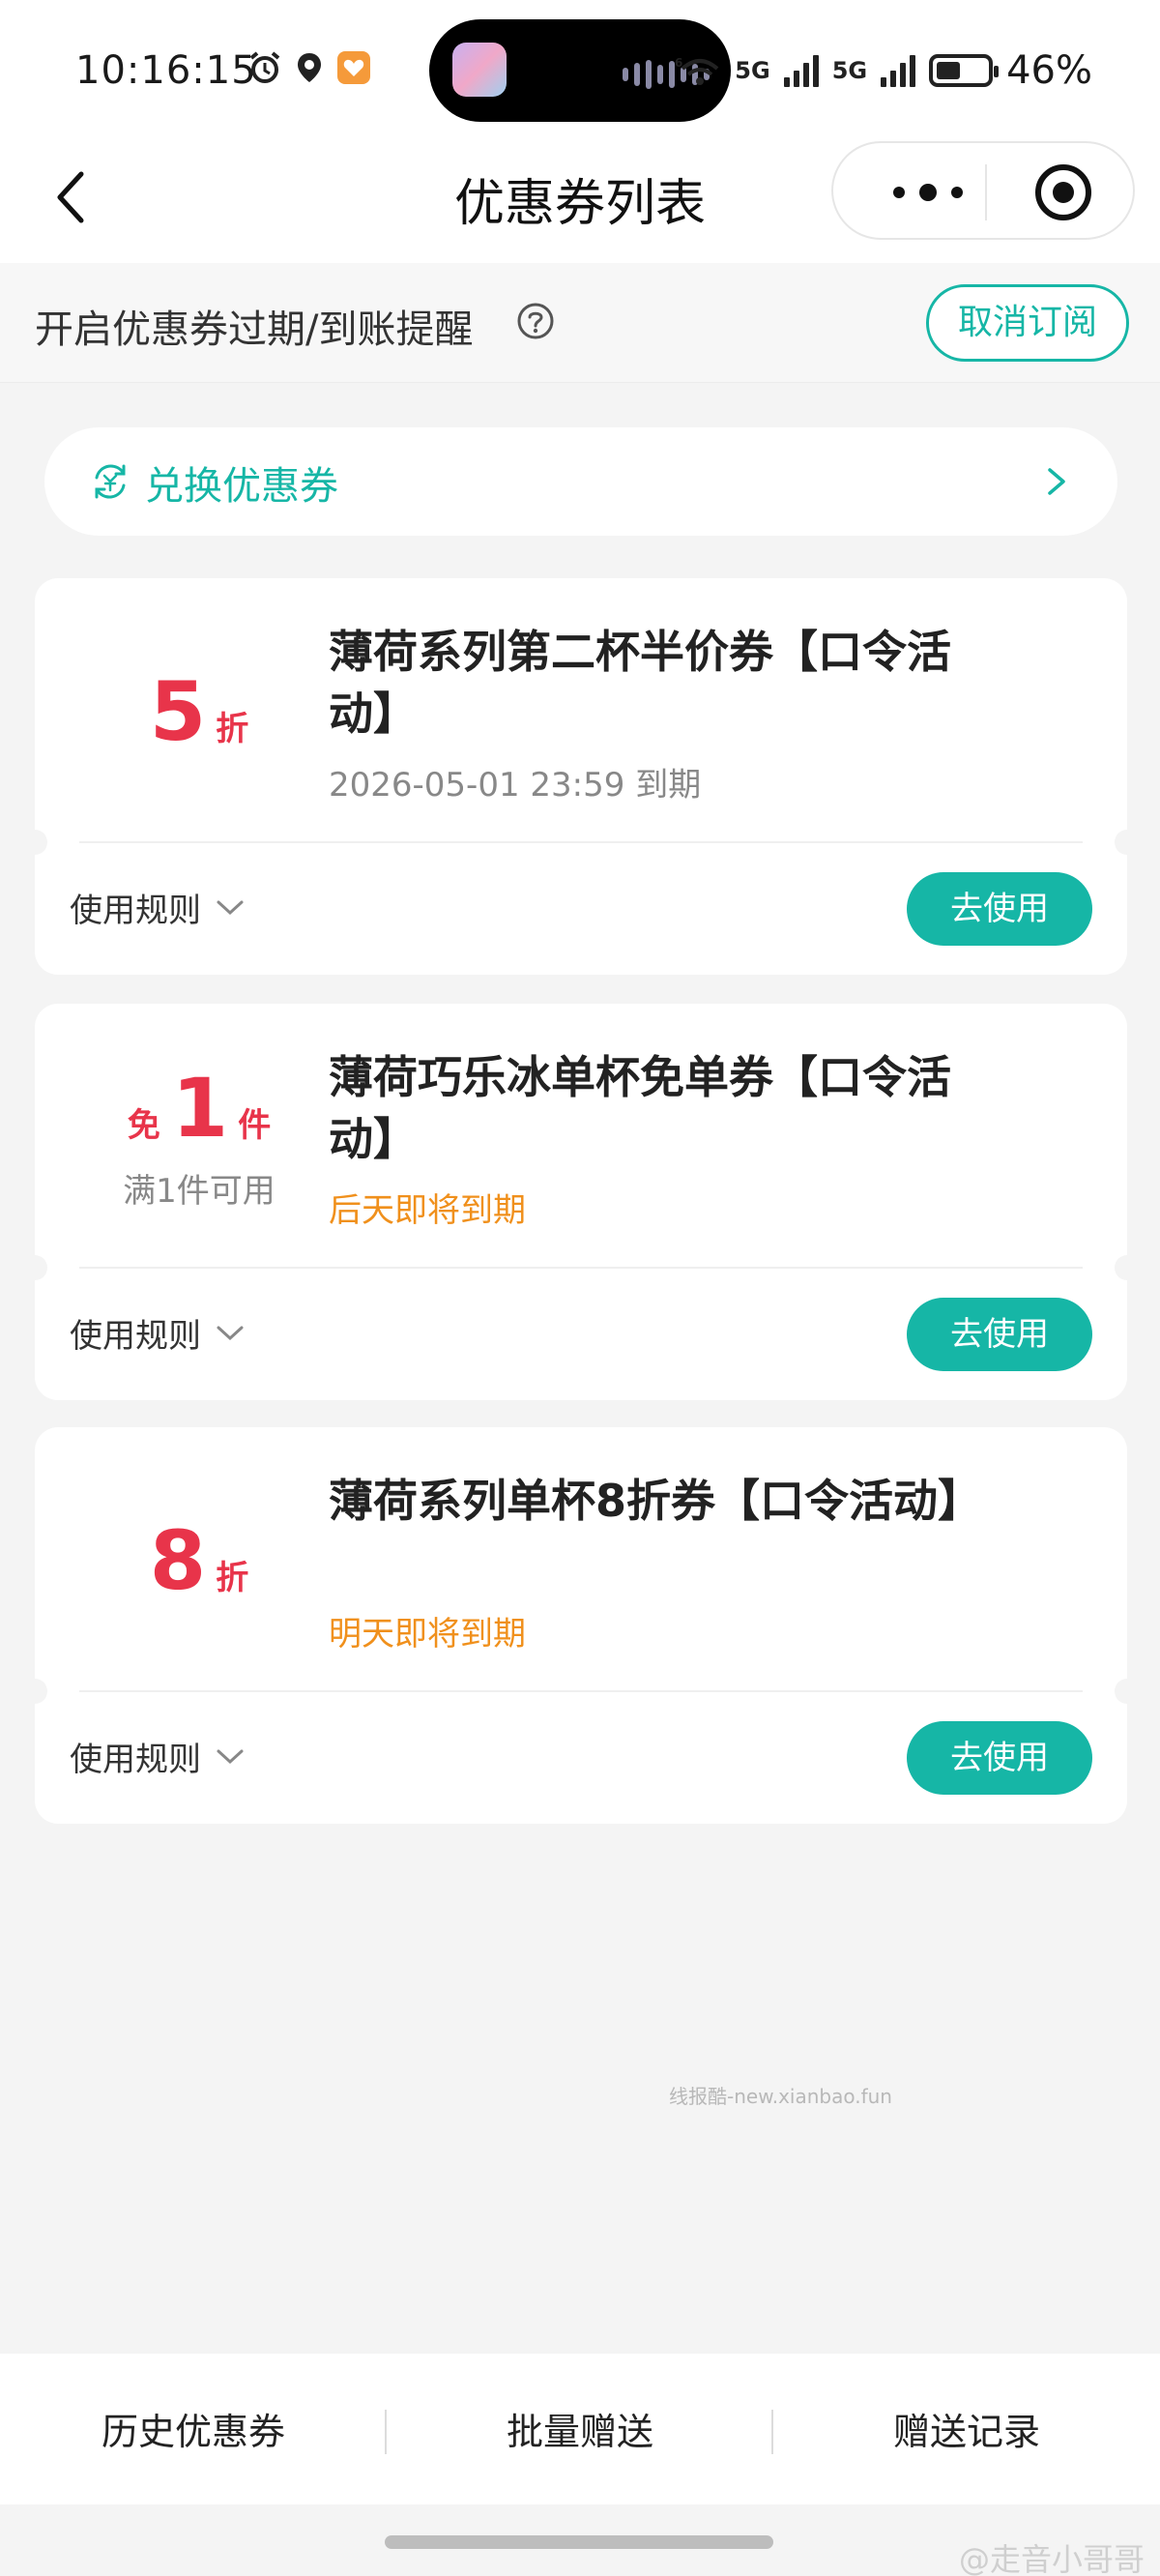 The width and height of the screenshot is (1160, 2576). I want to click on coupon-value-number: 5, so click(178, 711).